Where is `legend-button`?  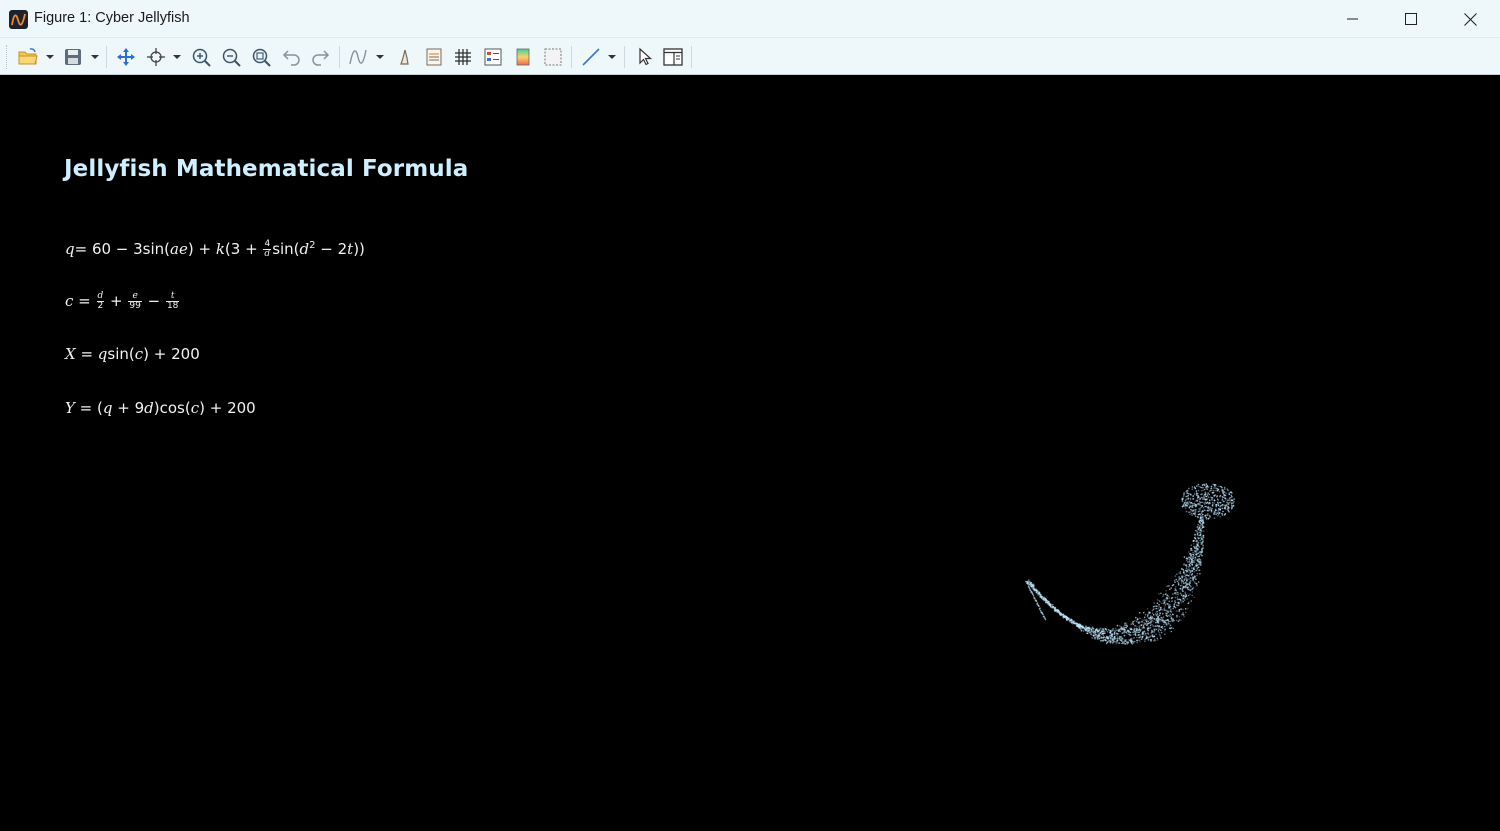
legend-button is located at coordinates (493, 57).